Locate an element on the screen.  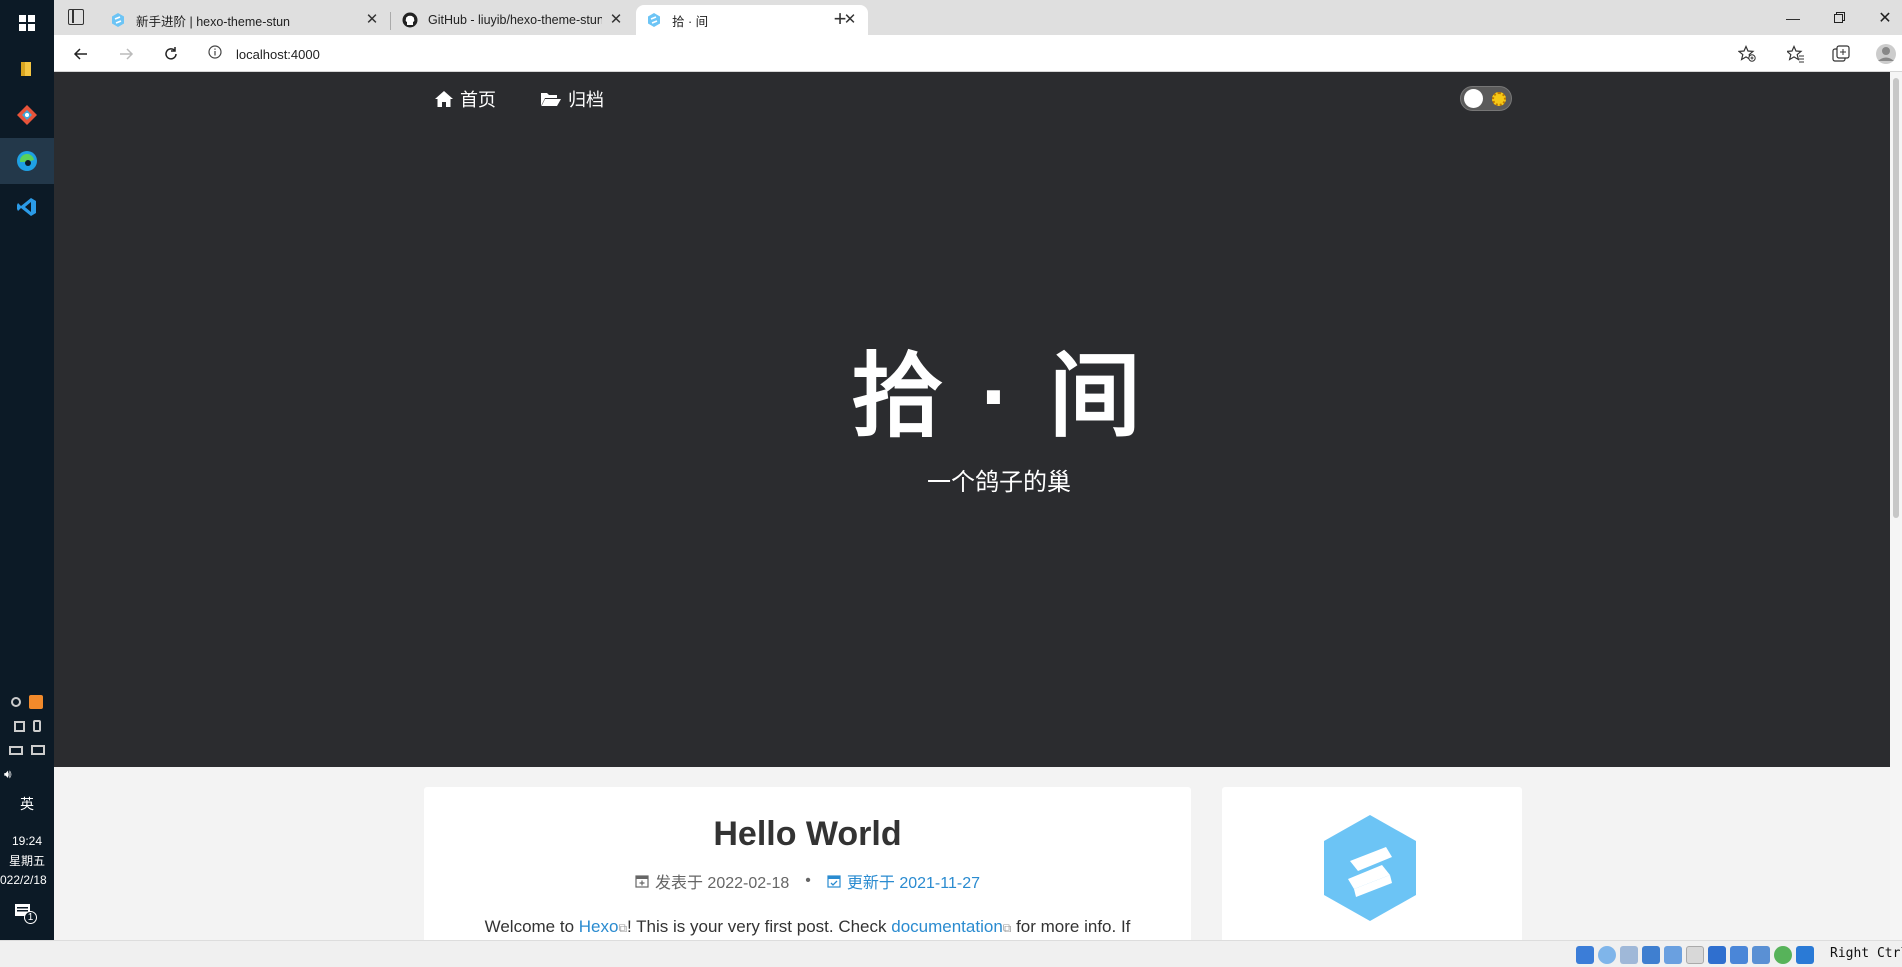
optical-drive-icon is located at coordinates (1607, 955).